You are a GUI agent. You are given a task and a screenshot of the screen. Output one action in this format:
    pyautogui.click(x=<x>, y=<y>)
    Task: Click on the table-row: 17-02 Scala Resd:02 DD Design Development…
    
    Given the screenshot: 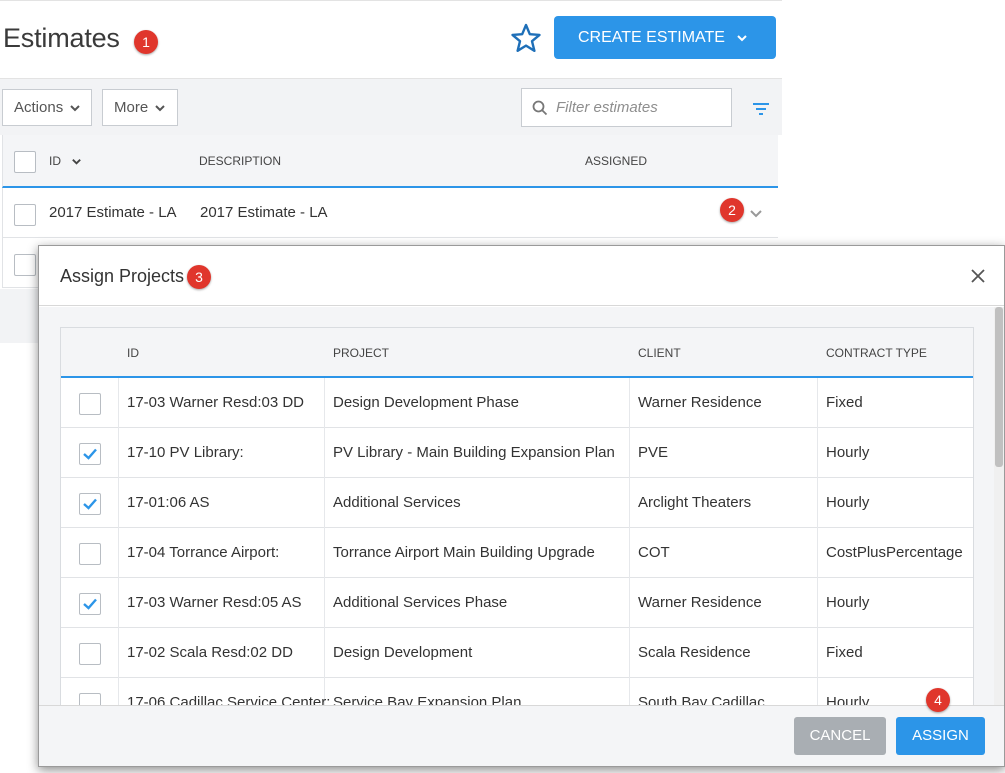 What is the action you would take?
    pyautogui.click(x=517, y=653)
    